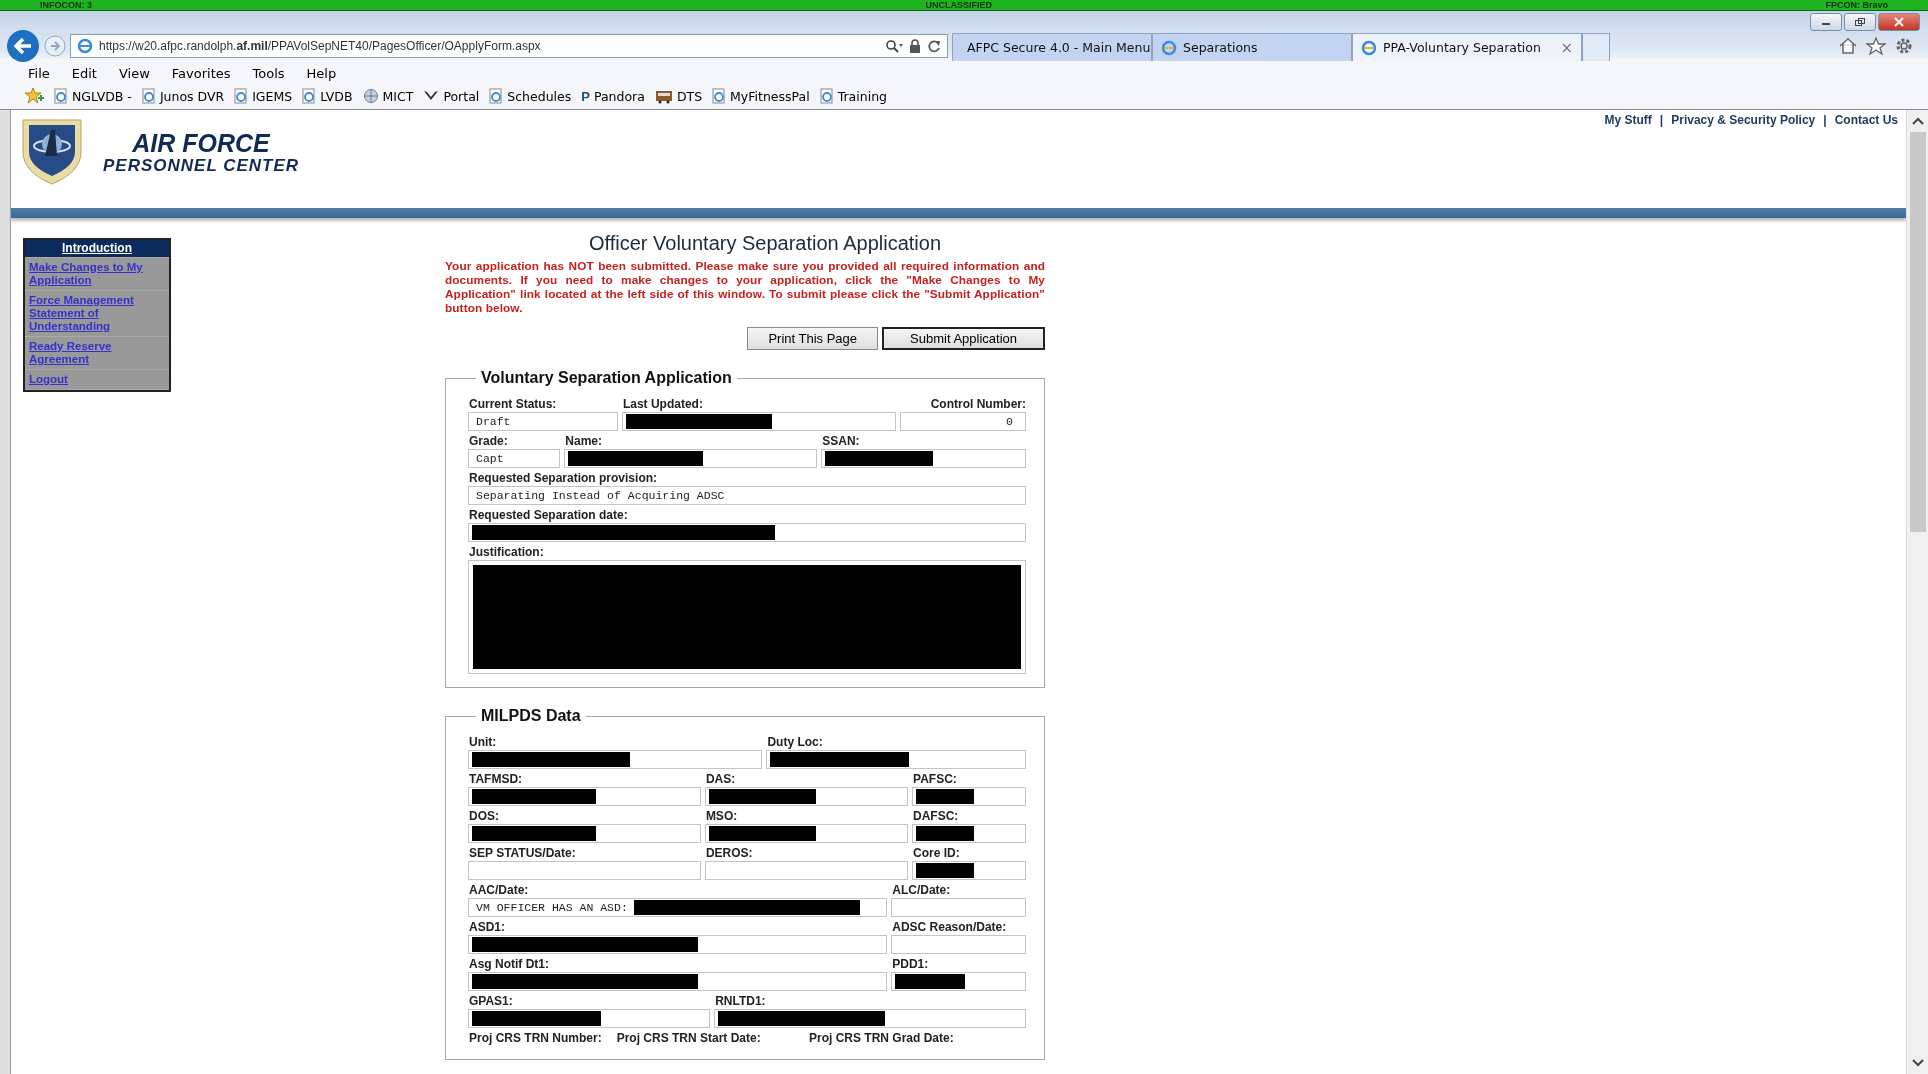 The image size is (1928, 1074). What do you see at coordinates (487, 927) in the screenshot?
I see `field-label: ASD1:` at bounding box center [487, 927].